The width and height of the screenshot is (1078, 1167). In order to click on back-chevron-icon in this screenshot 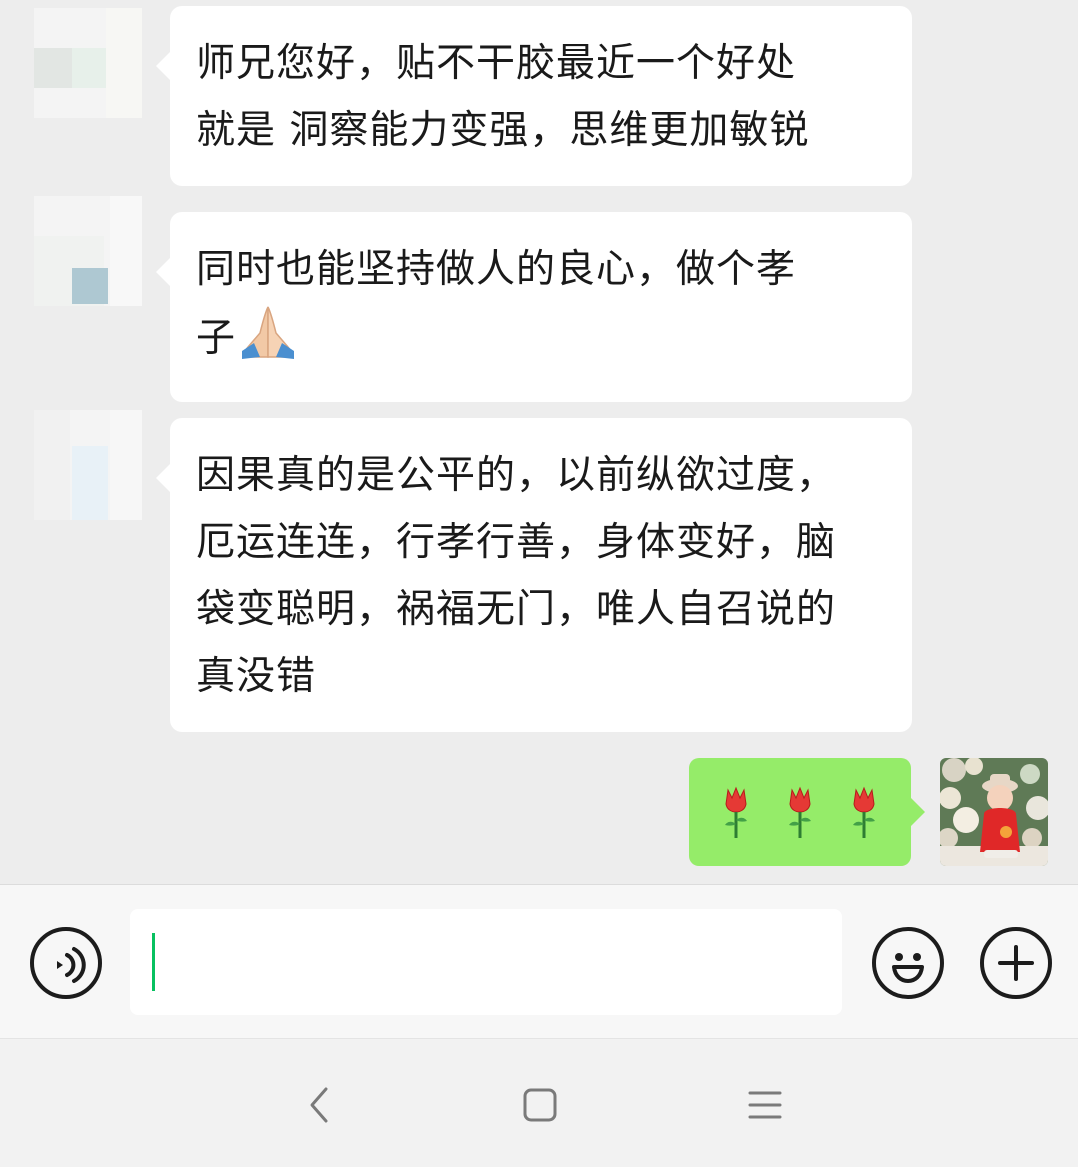, I will do `click(319, 1105)`.